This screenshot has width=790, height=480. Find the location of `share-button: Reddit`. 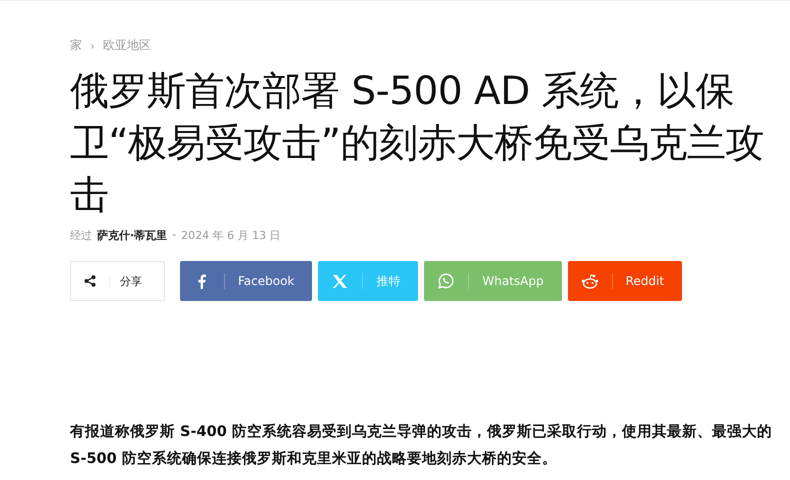

share-button: Reddit is located at coordinates (625, 281).